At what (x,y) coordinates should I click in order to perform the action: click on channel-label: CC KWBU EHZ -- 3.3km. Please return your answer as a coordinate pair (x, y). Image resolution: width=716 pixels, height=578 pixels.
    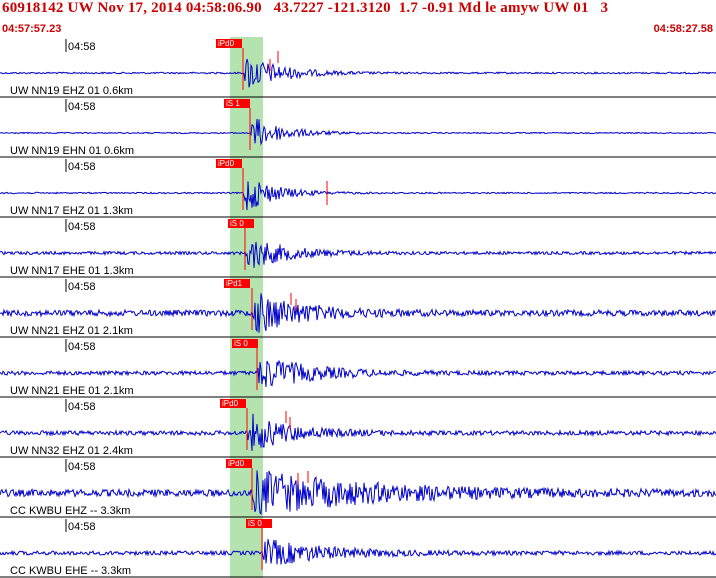
    Looking at the image, I should click on (70, 511).